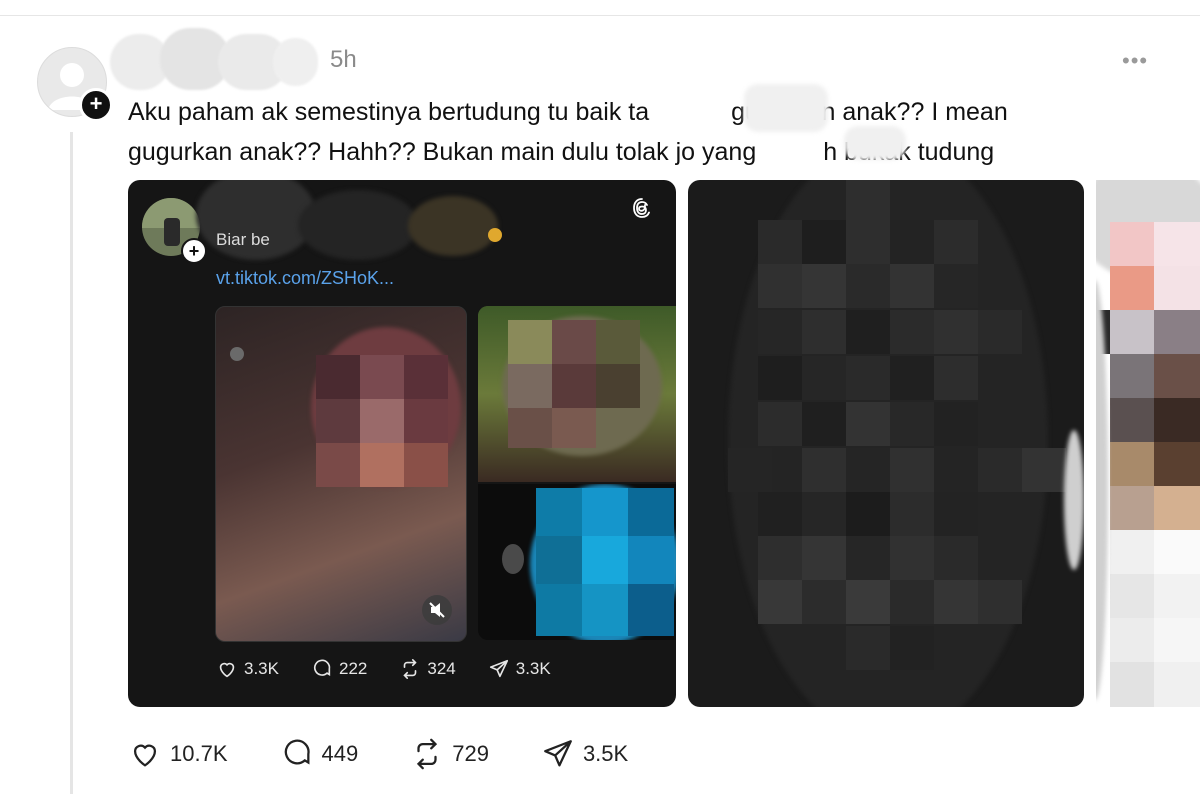  I want to click on username-redacted, so click(213, 59).